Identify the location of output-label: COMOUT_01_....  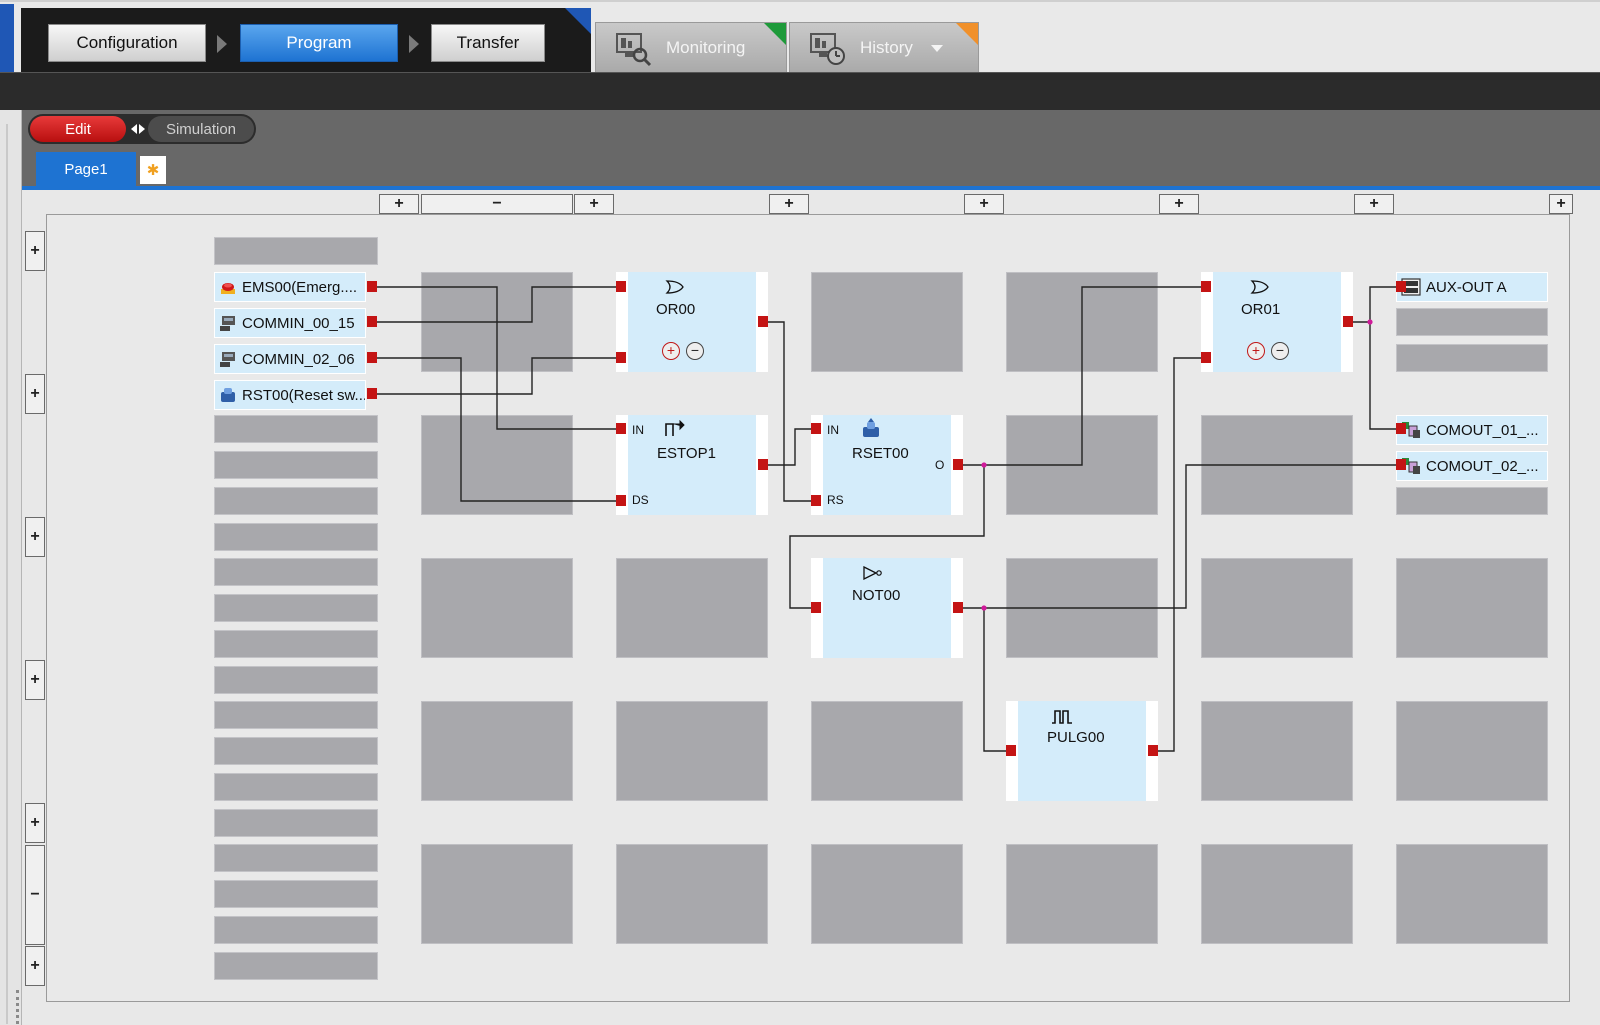
(1482, 430).